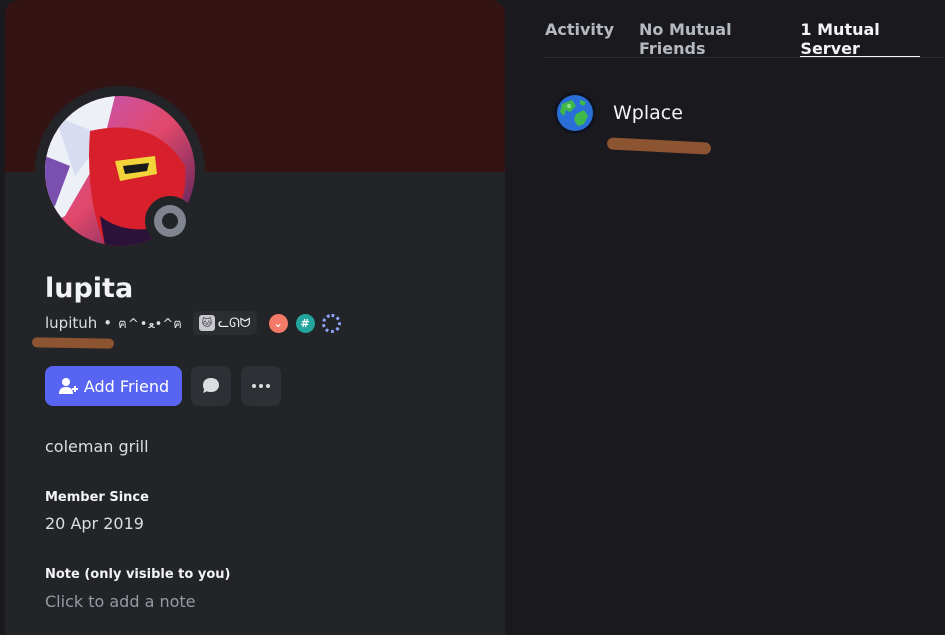 This screenshot has width=945, height=635. I want to click on member-since-title: Member Since, so click(97, 497).